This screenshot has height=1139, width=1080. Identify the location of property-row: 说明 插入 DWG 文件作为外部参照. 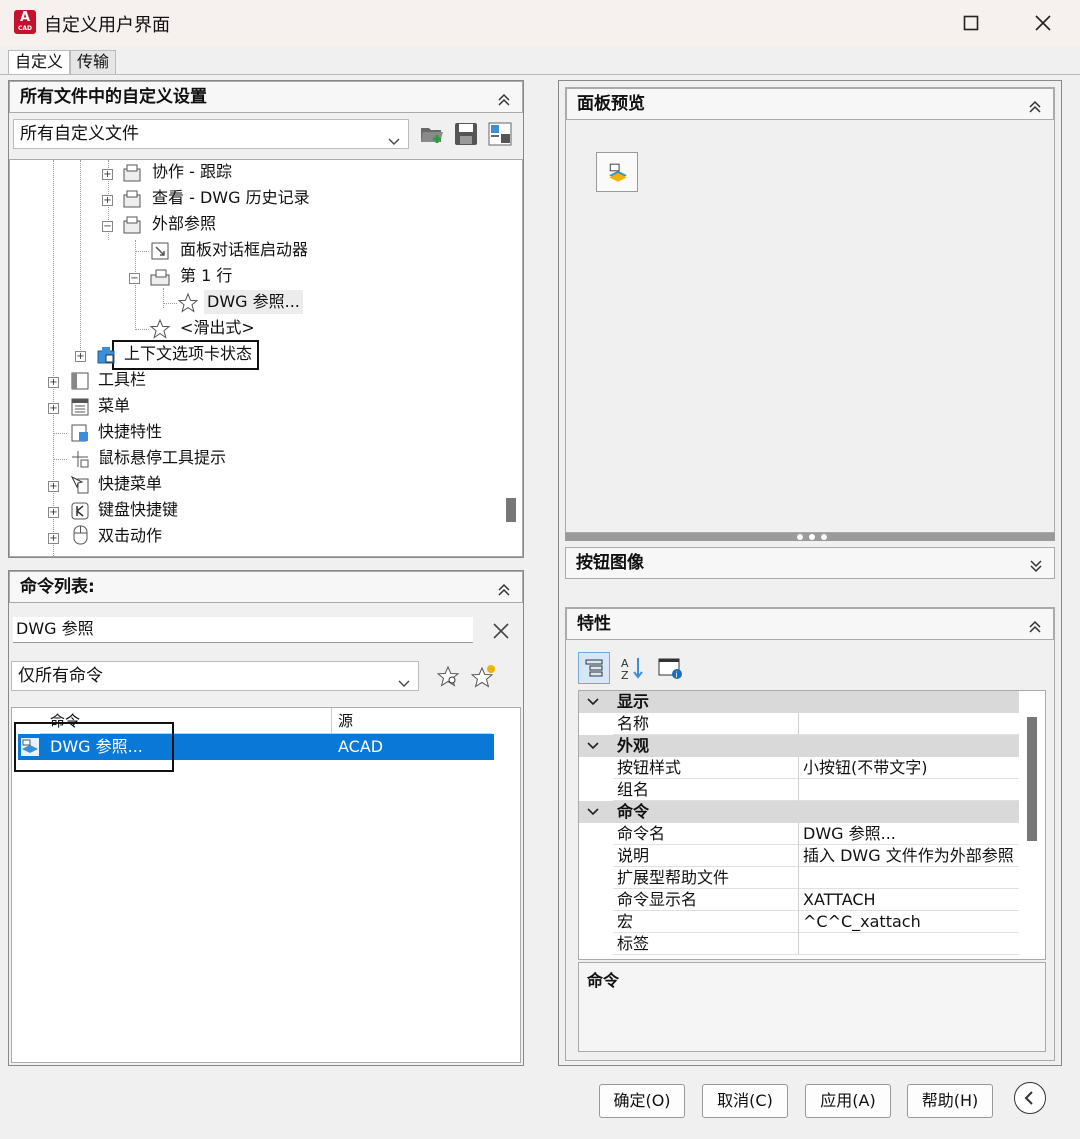
(799, 856).